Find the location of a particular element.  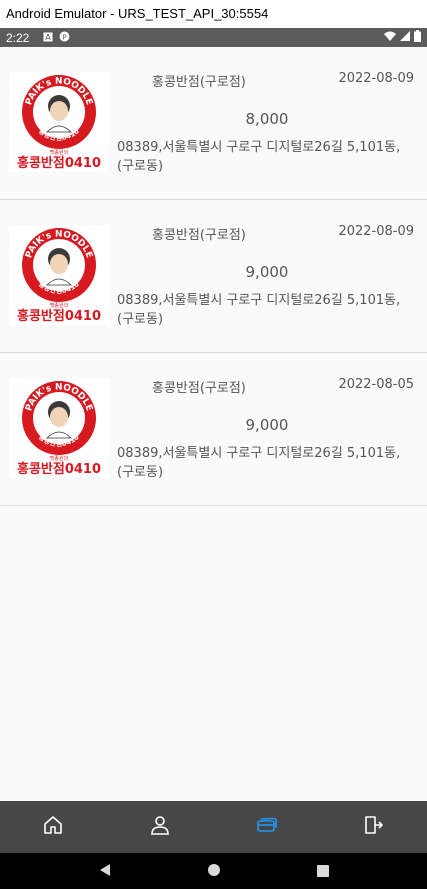

svg-text: P is located at coordinates (65, 37).